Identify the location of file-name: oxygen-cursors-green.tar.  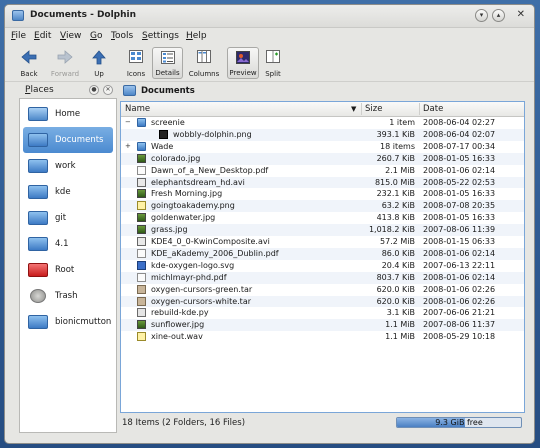
(202, 289).